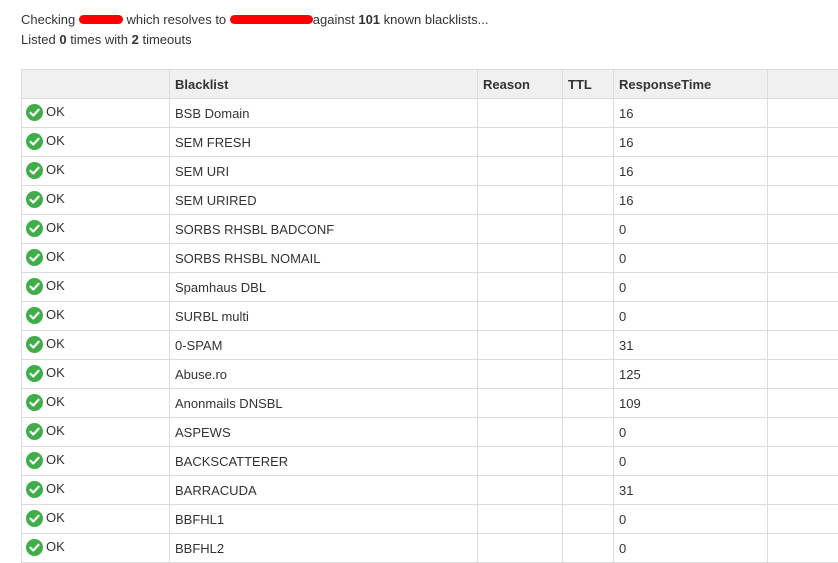 The width and height of the screenshot is (838, 563). Describe the element at coordinates (324, 287) in the screenshot. I see `blacklist-cell: Spamhaus DBL` at that location.